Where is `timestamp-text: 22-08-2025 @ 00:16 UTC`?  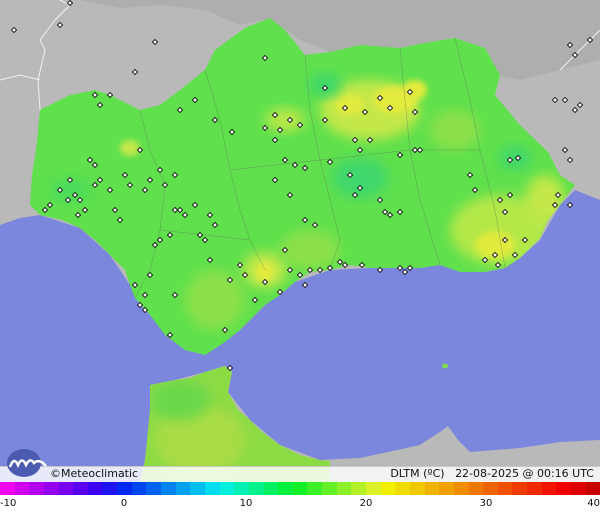
timestamp-text: 22-08-2025 @ 00:16 UTC is located at coordinates (524, 473).